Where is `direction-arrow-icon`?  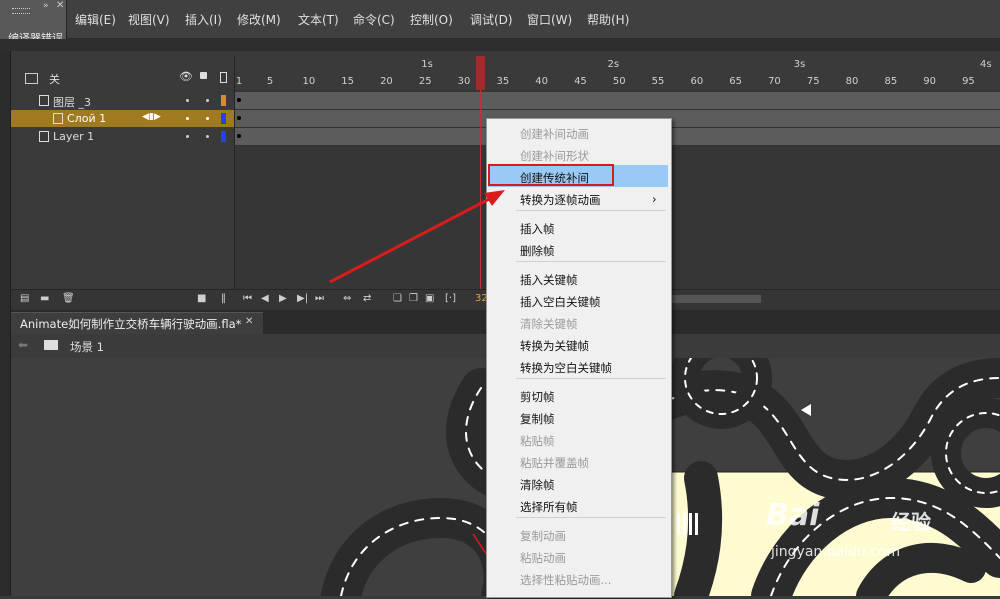
direction-arrow-icon is located at coordinates (806, 410).